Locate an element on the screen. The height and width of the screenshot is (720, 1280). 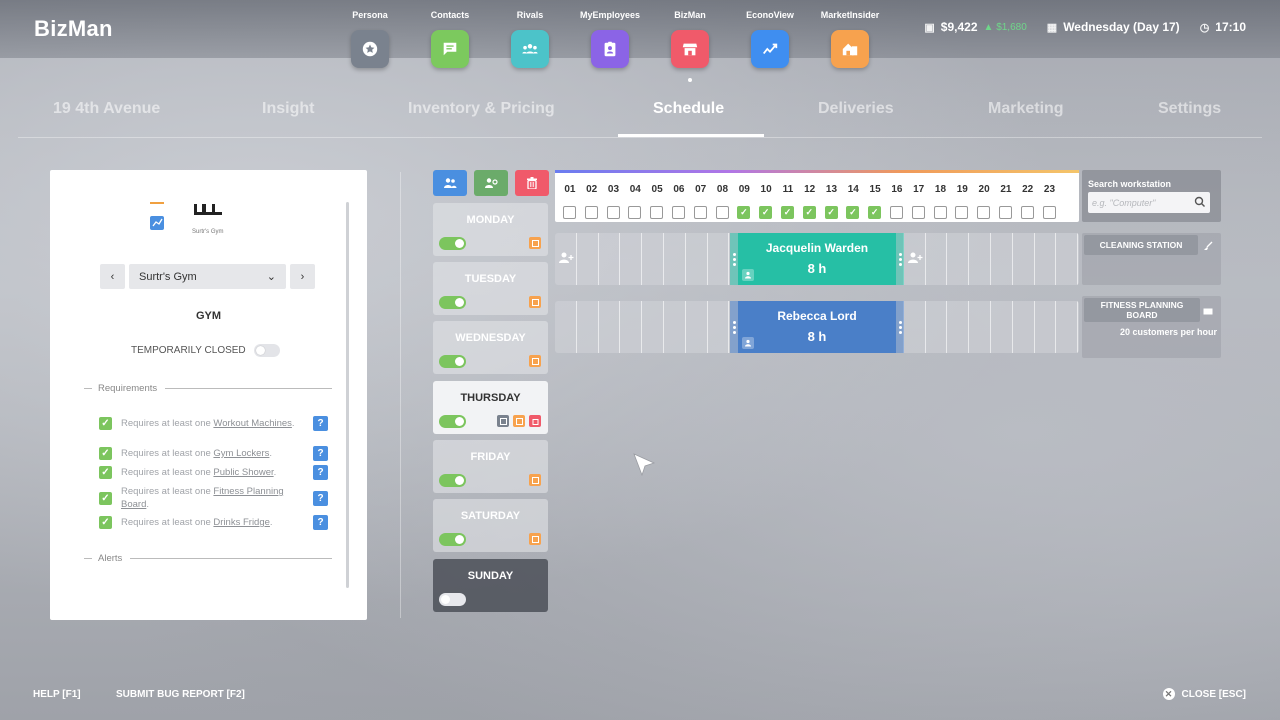
app-rivals: Rivals is located at coordinates (530, 39).